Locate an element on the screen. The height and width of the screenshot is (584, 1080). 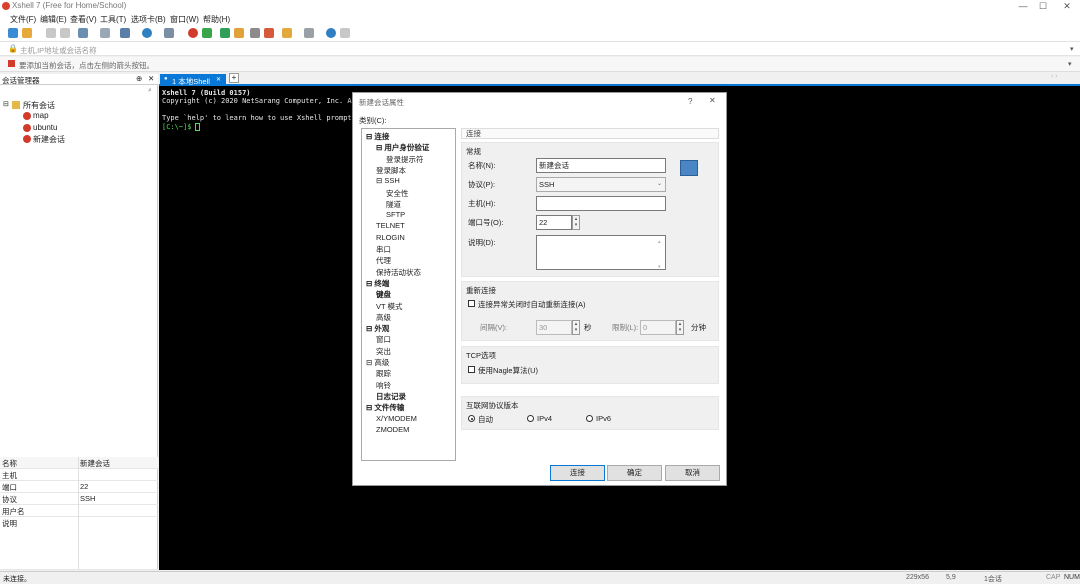
bookmark-icon is located at coordinates (11, 63).